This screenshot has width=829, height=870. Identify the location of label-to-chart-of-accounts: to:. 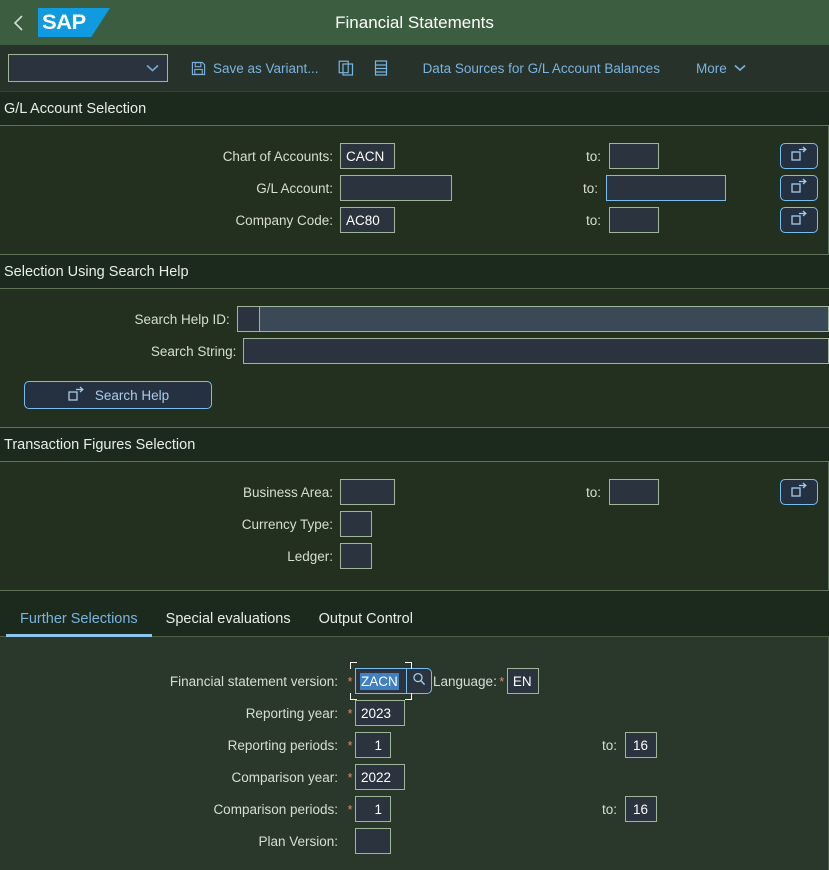
(593, 156).